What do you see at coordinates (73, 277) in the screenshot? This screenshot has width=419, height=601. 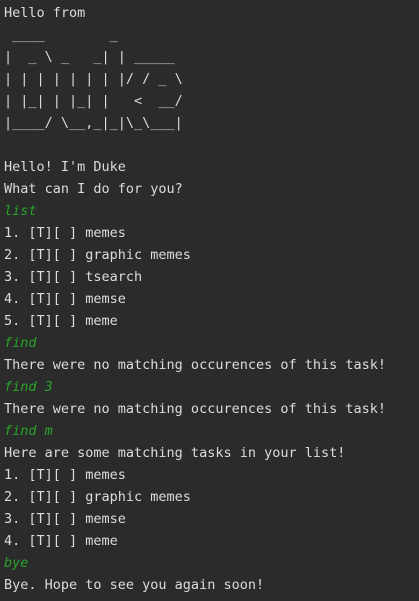 I see `task-line: 3. [T][ ] tsearch` at bounding box center [73, 277].